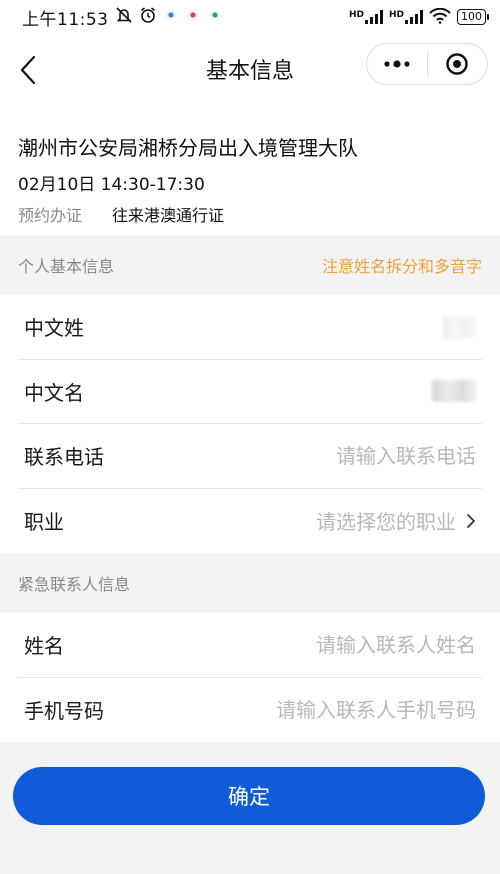 The image size is (500, 874). I want to click on surname-row: 中文姓, so click(250, 327).